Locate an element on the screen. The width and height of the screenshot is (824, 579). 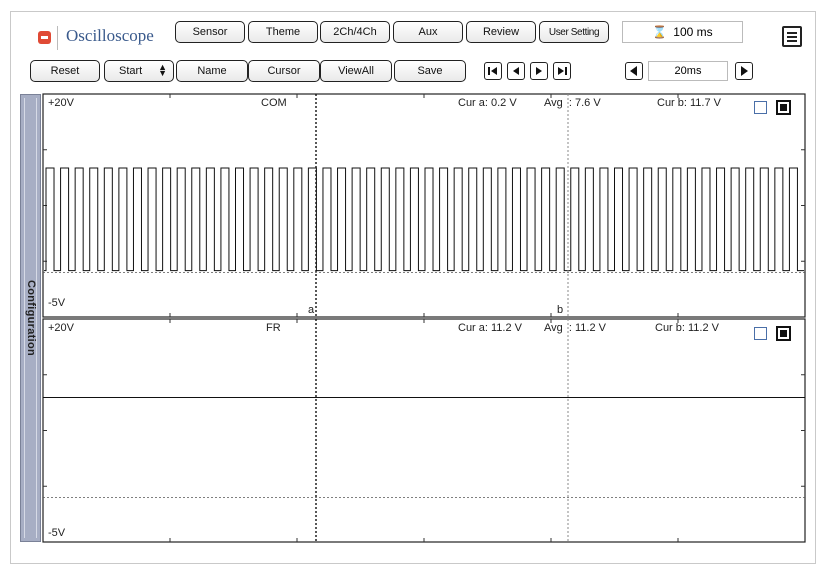
com-ymin-label: -5V is located at coordinates (57, 303).